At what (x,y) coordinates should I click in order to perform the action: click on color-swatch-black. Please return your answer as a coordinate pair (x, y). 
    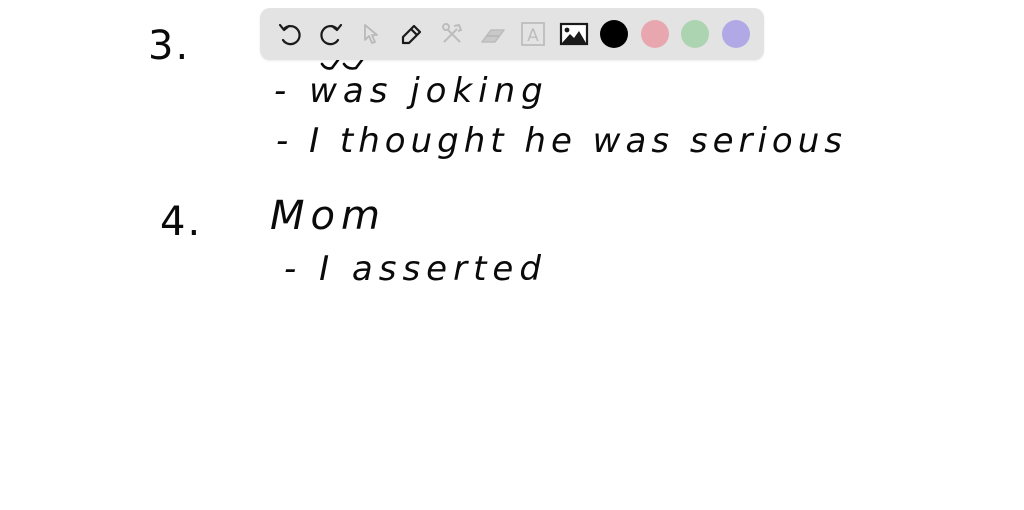
    Looking at the image, I should click on (614, 34).